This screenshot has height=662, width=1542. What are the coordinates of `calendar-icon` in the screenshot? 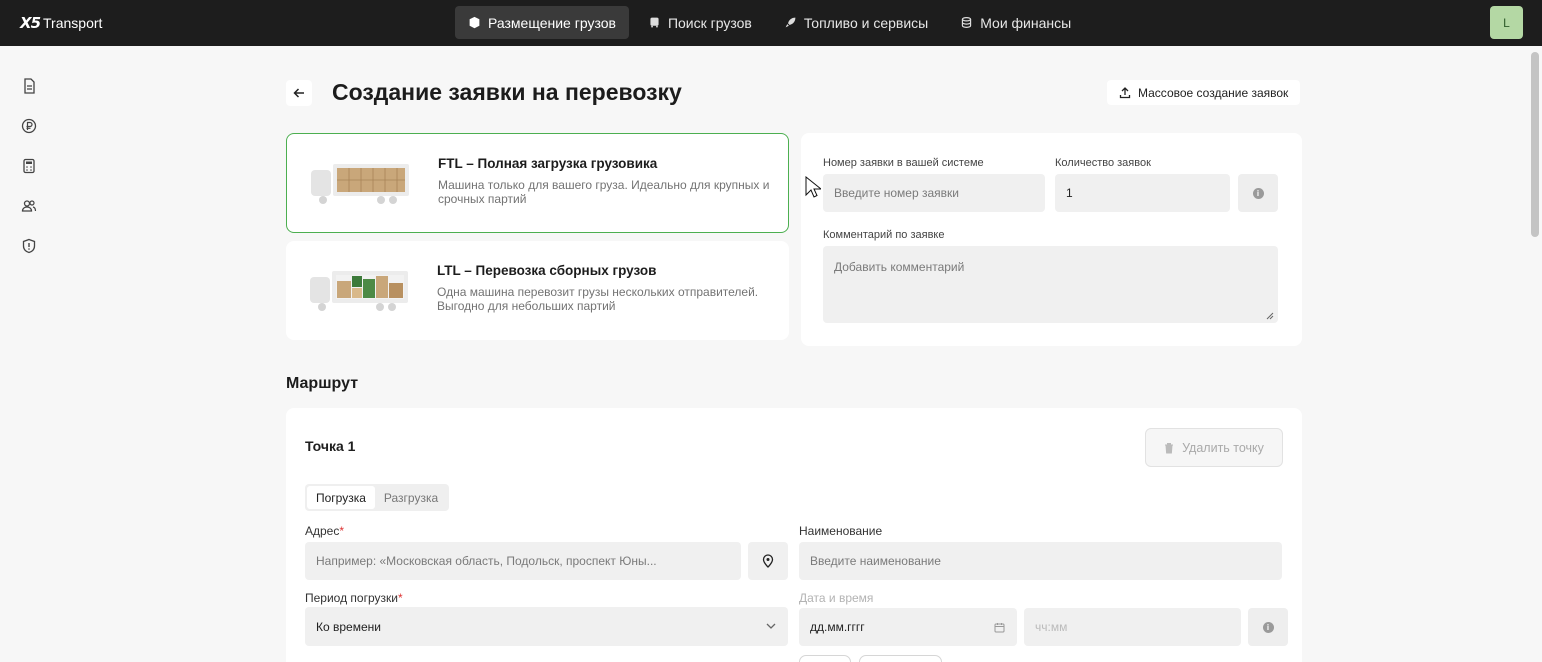 It's located at (999, 627).